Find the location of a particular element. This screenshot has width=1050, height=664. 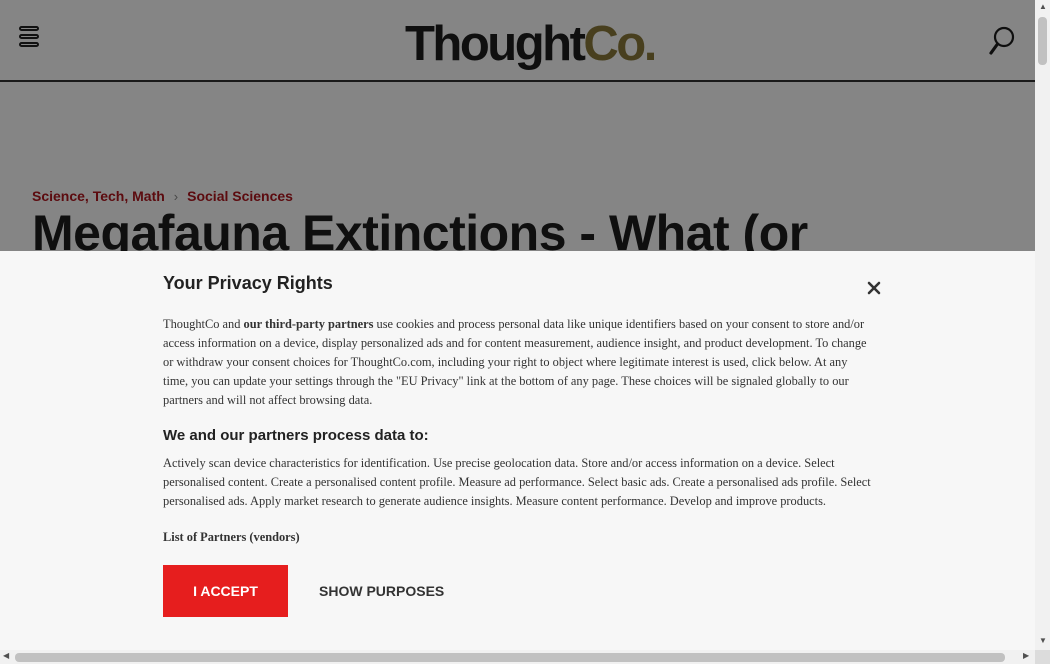

horizontal-scroll-thumb is located at coordinates (510, 657).